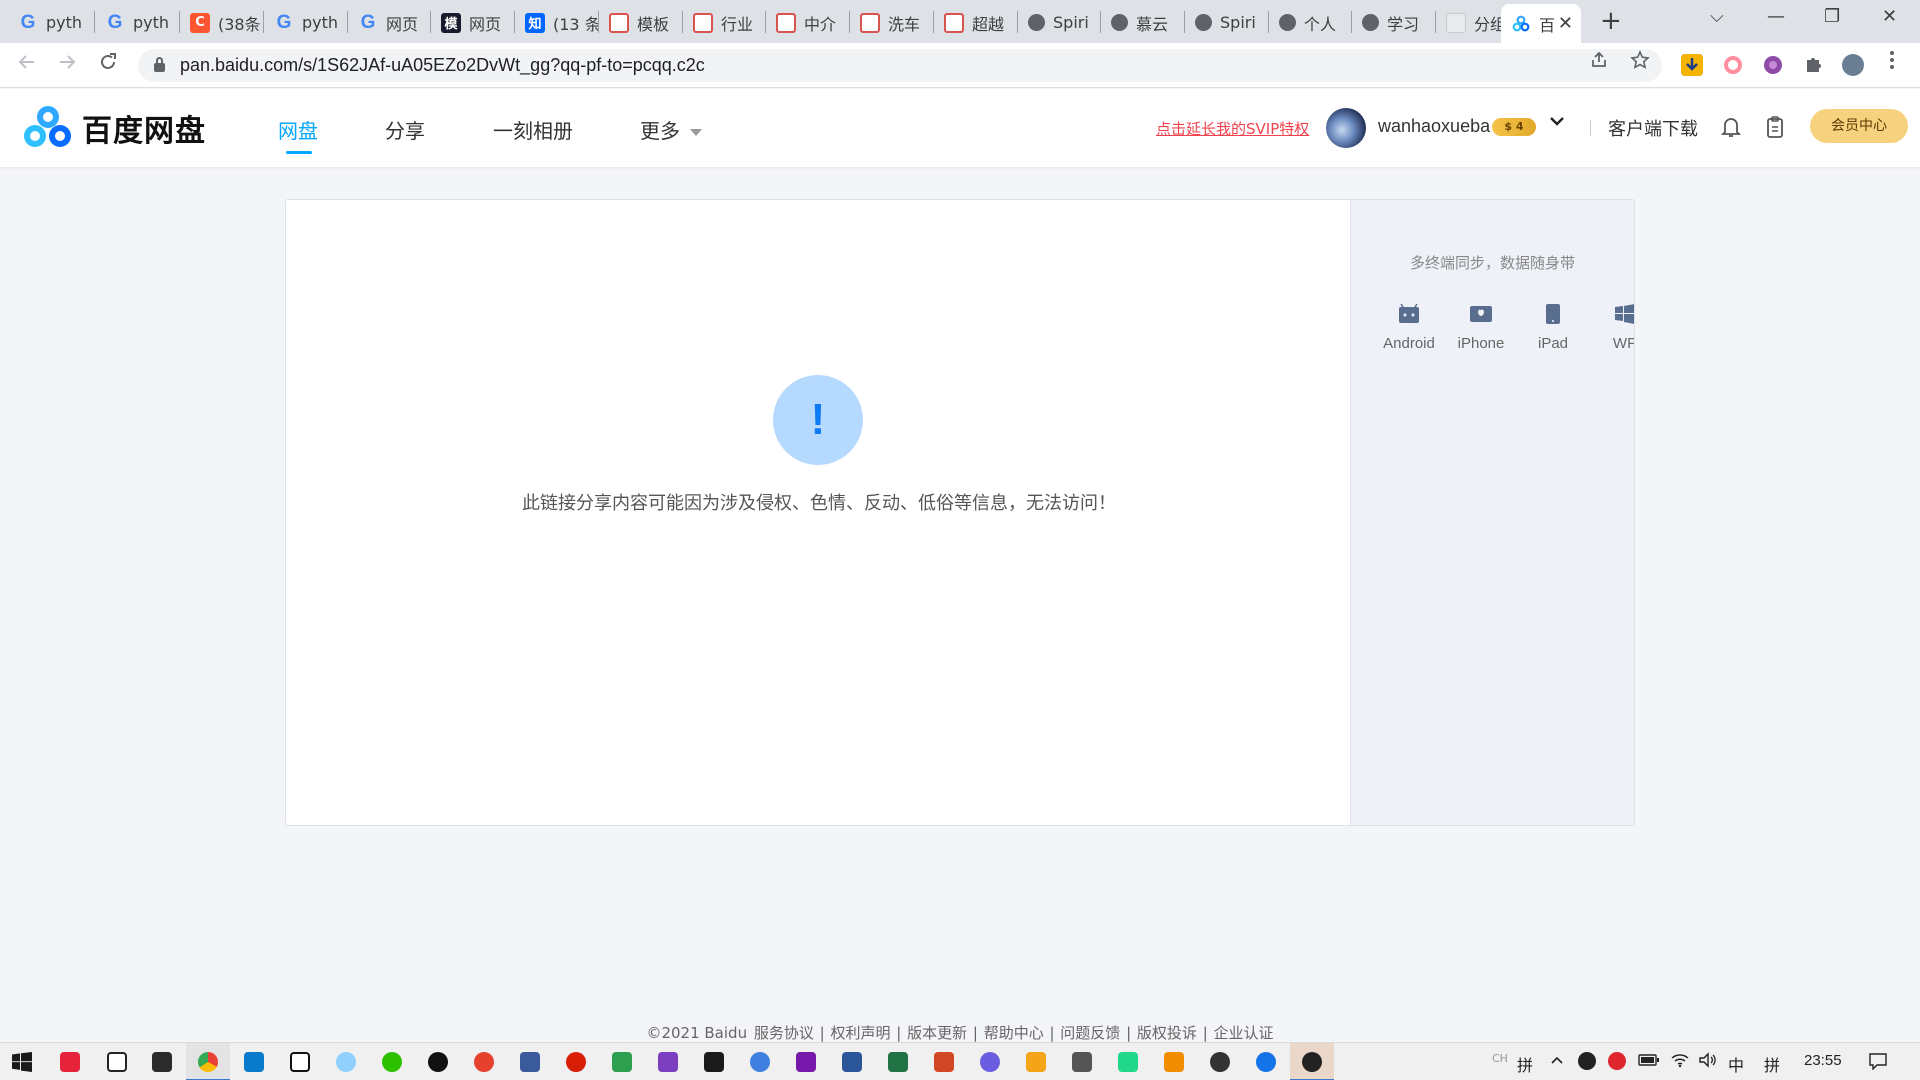  What do you see at coordinates (1640, 62) in the screenshot?
I see `bookmark-star-icon` at bounding box center [1640, 62].